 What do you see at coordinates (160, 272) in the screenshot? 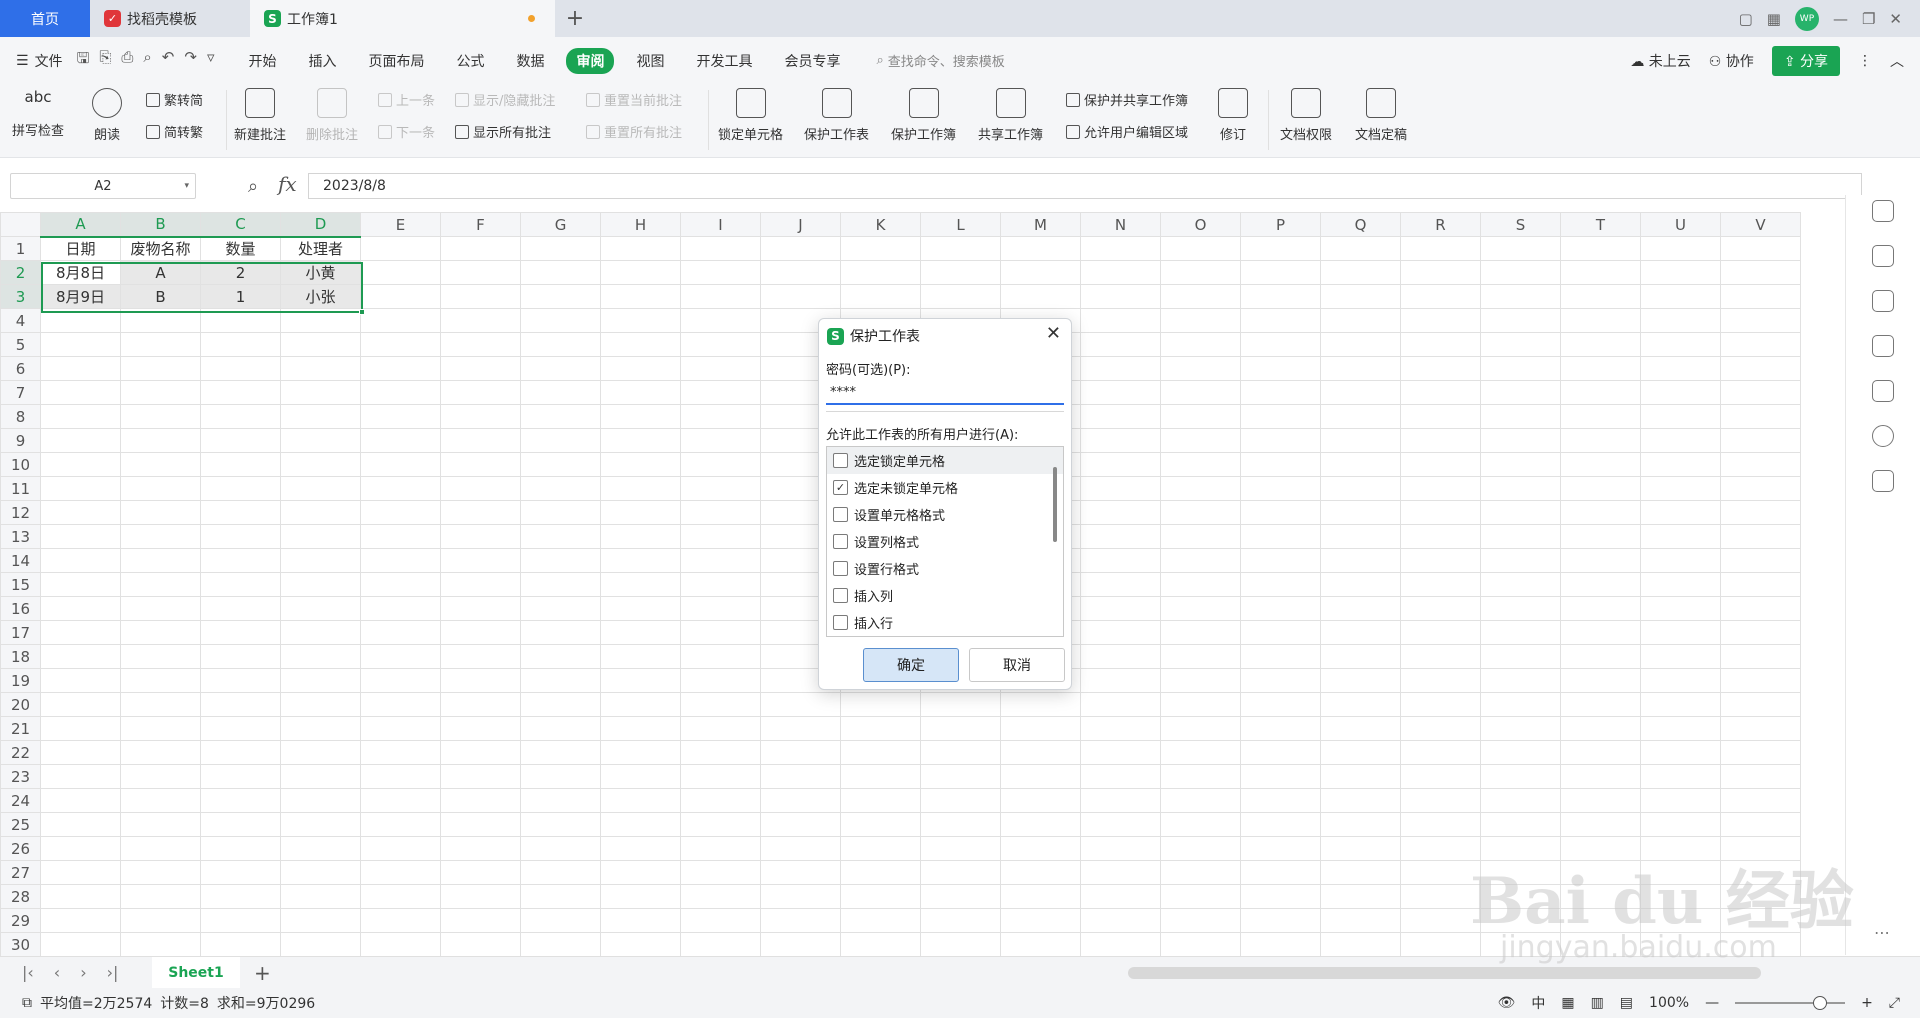
I see `cell: A` at bounding box center [160, 272].